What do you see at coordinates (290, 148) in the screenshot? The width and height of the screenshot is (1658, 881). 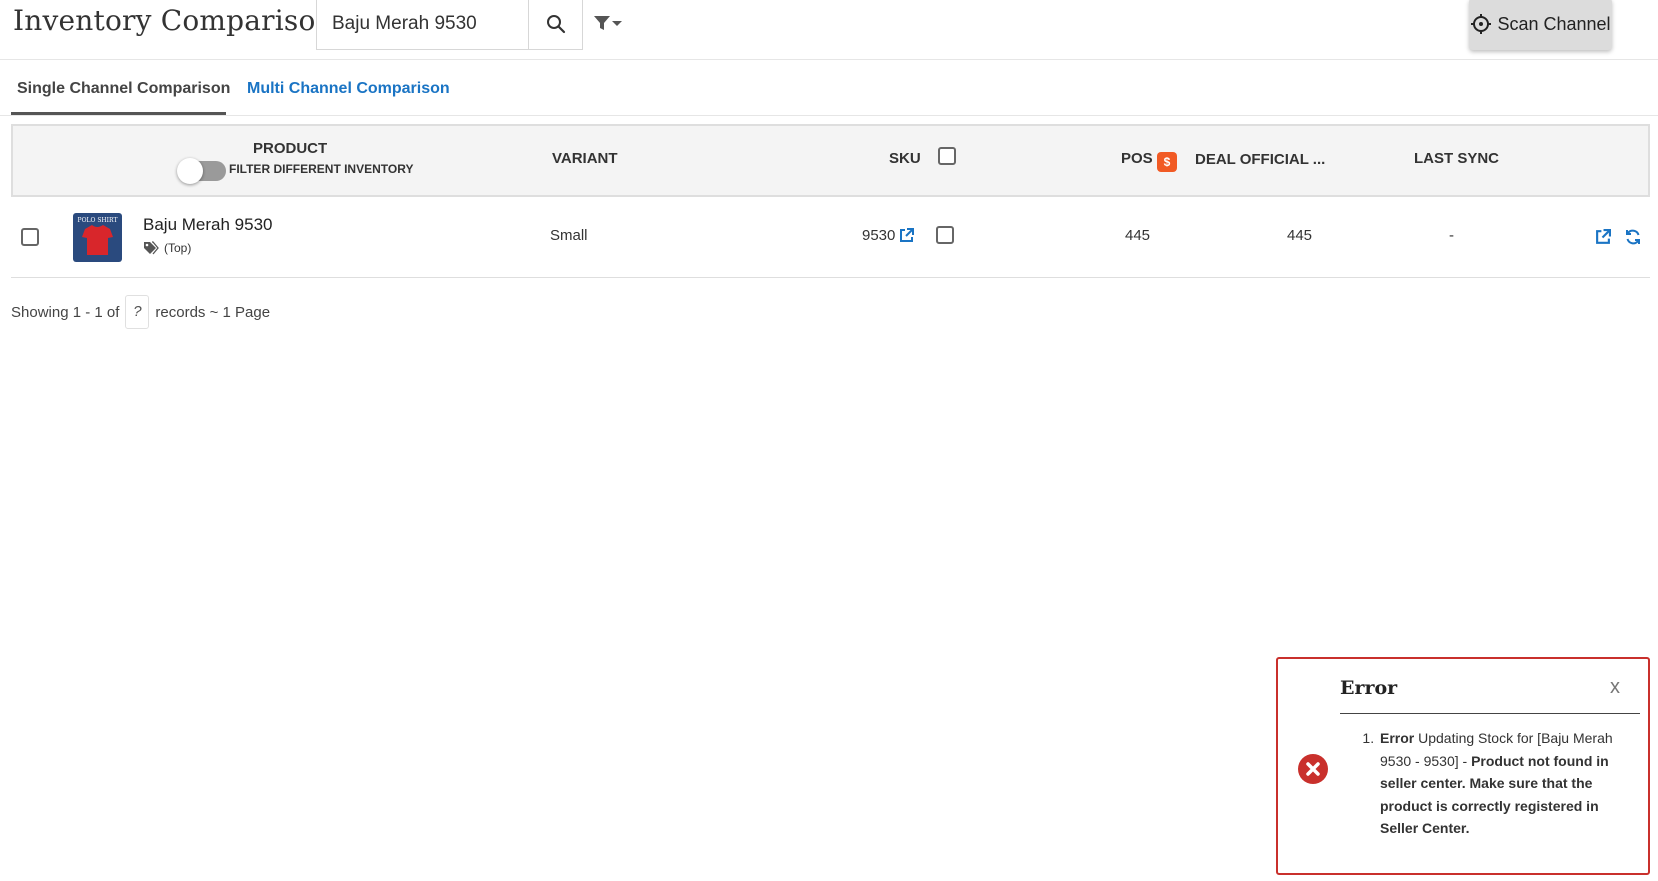 I see `column-header-product: PRODUCT` at bounding box center [290, 148].